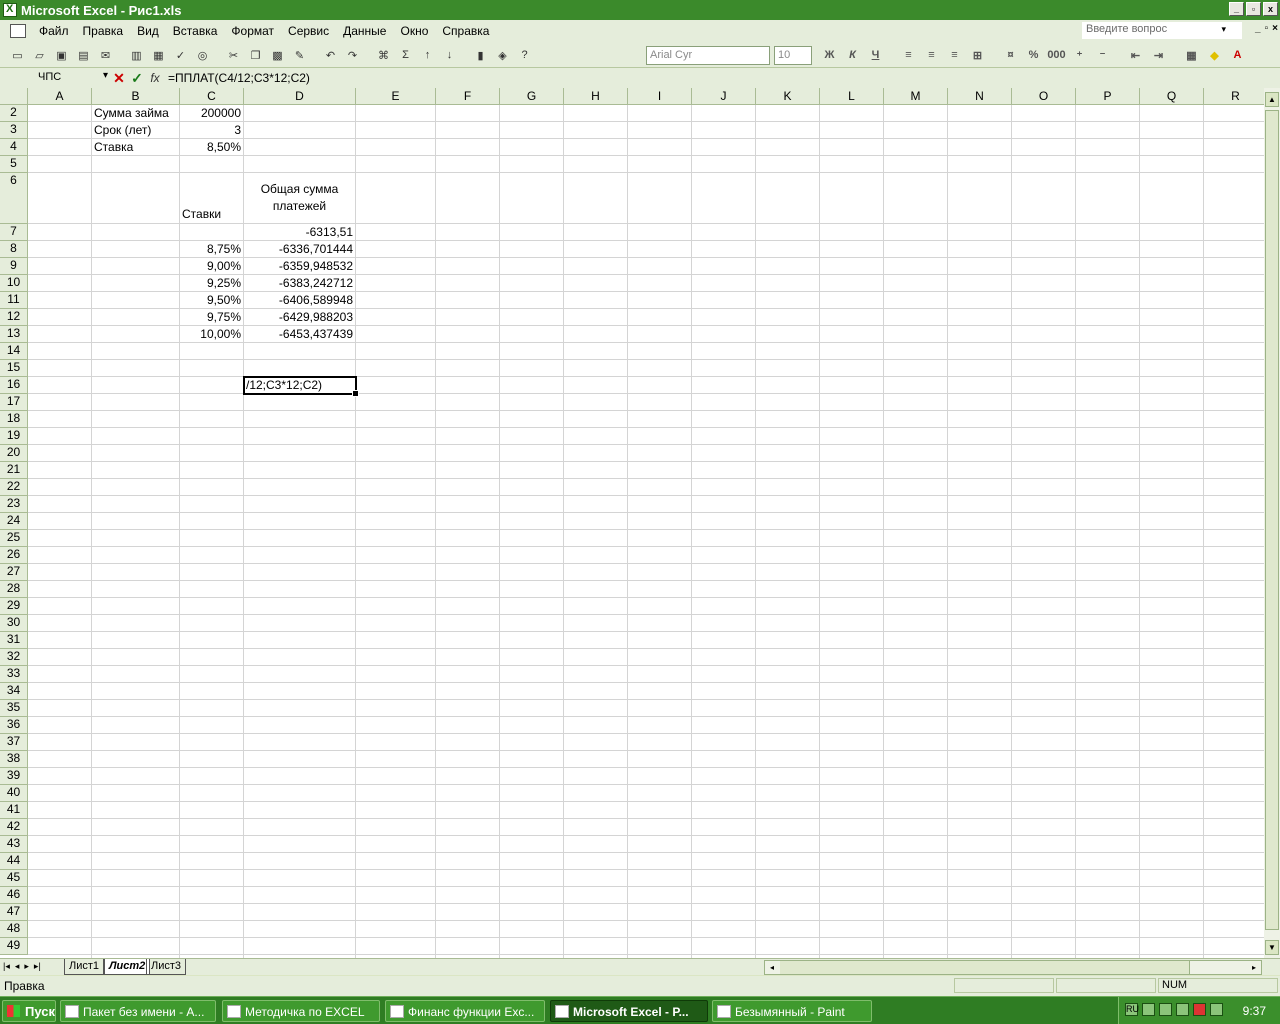 The image size is (1280, 1024). What do you see at coordinates (405, 55) in the screenshot?
I see `autosum-icon: Σ` at bounding box center [405, 55].